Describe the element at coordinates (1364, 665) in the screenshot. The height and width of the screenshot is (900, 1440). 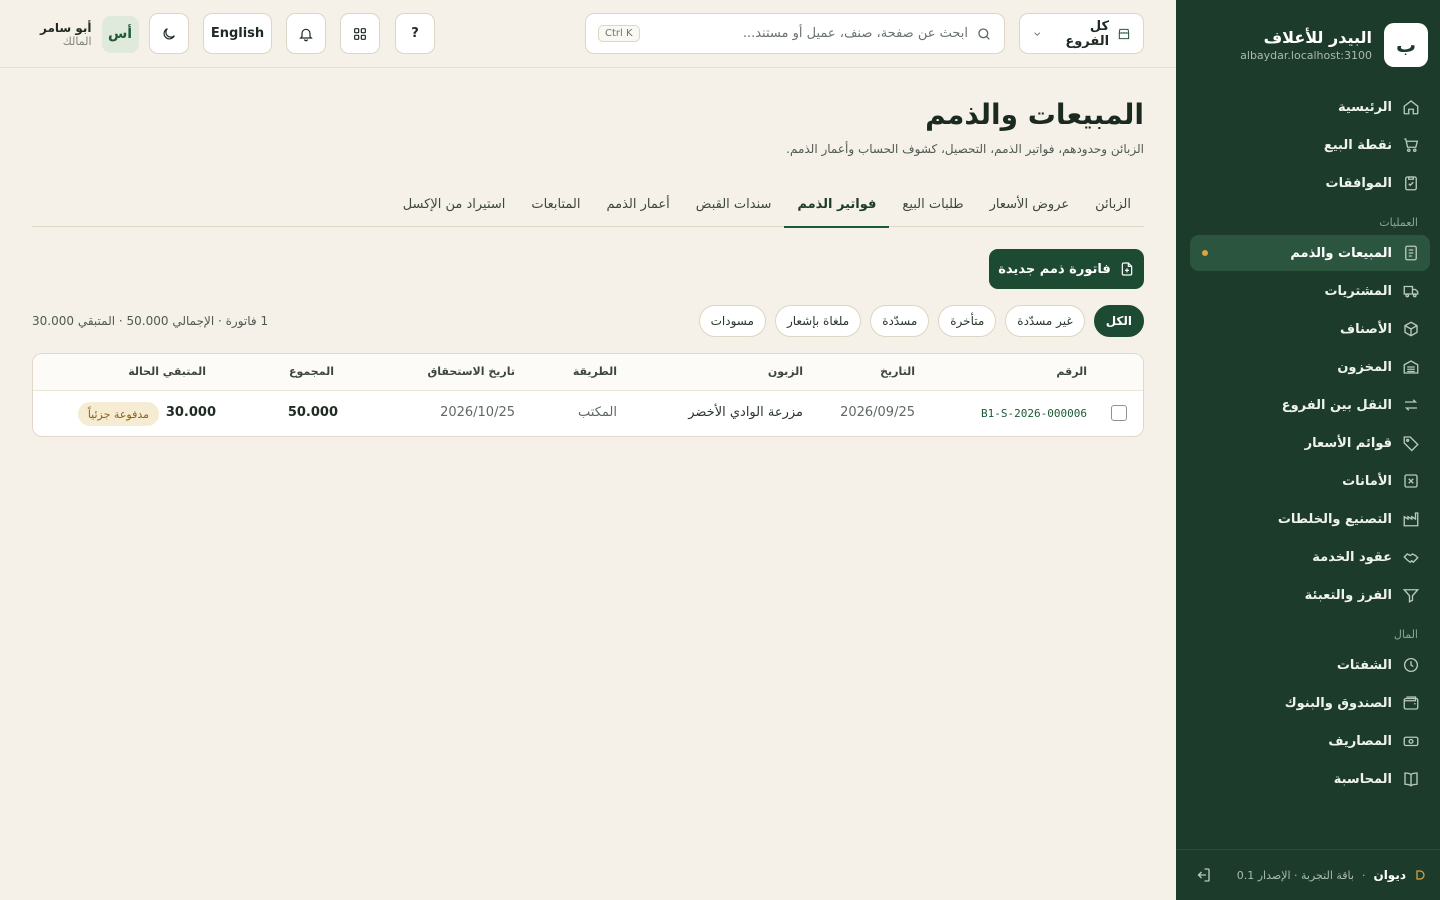
I see `sidebar-item-label: الشفتات` at that location.